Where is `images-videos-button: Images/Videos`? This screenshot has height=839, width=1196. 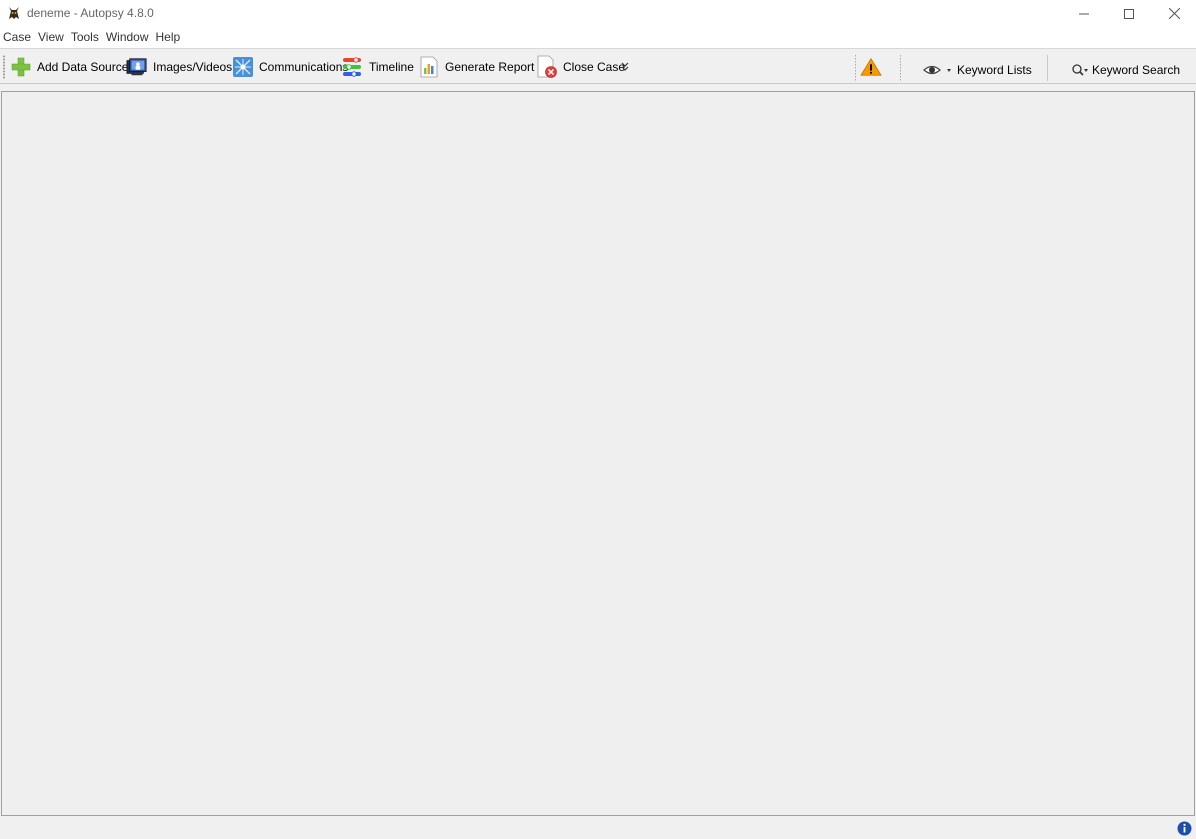 images-videos-button: Images/Videos is located at coordinates (179, 67).